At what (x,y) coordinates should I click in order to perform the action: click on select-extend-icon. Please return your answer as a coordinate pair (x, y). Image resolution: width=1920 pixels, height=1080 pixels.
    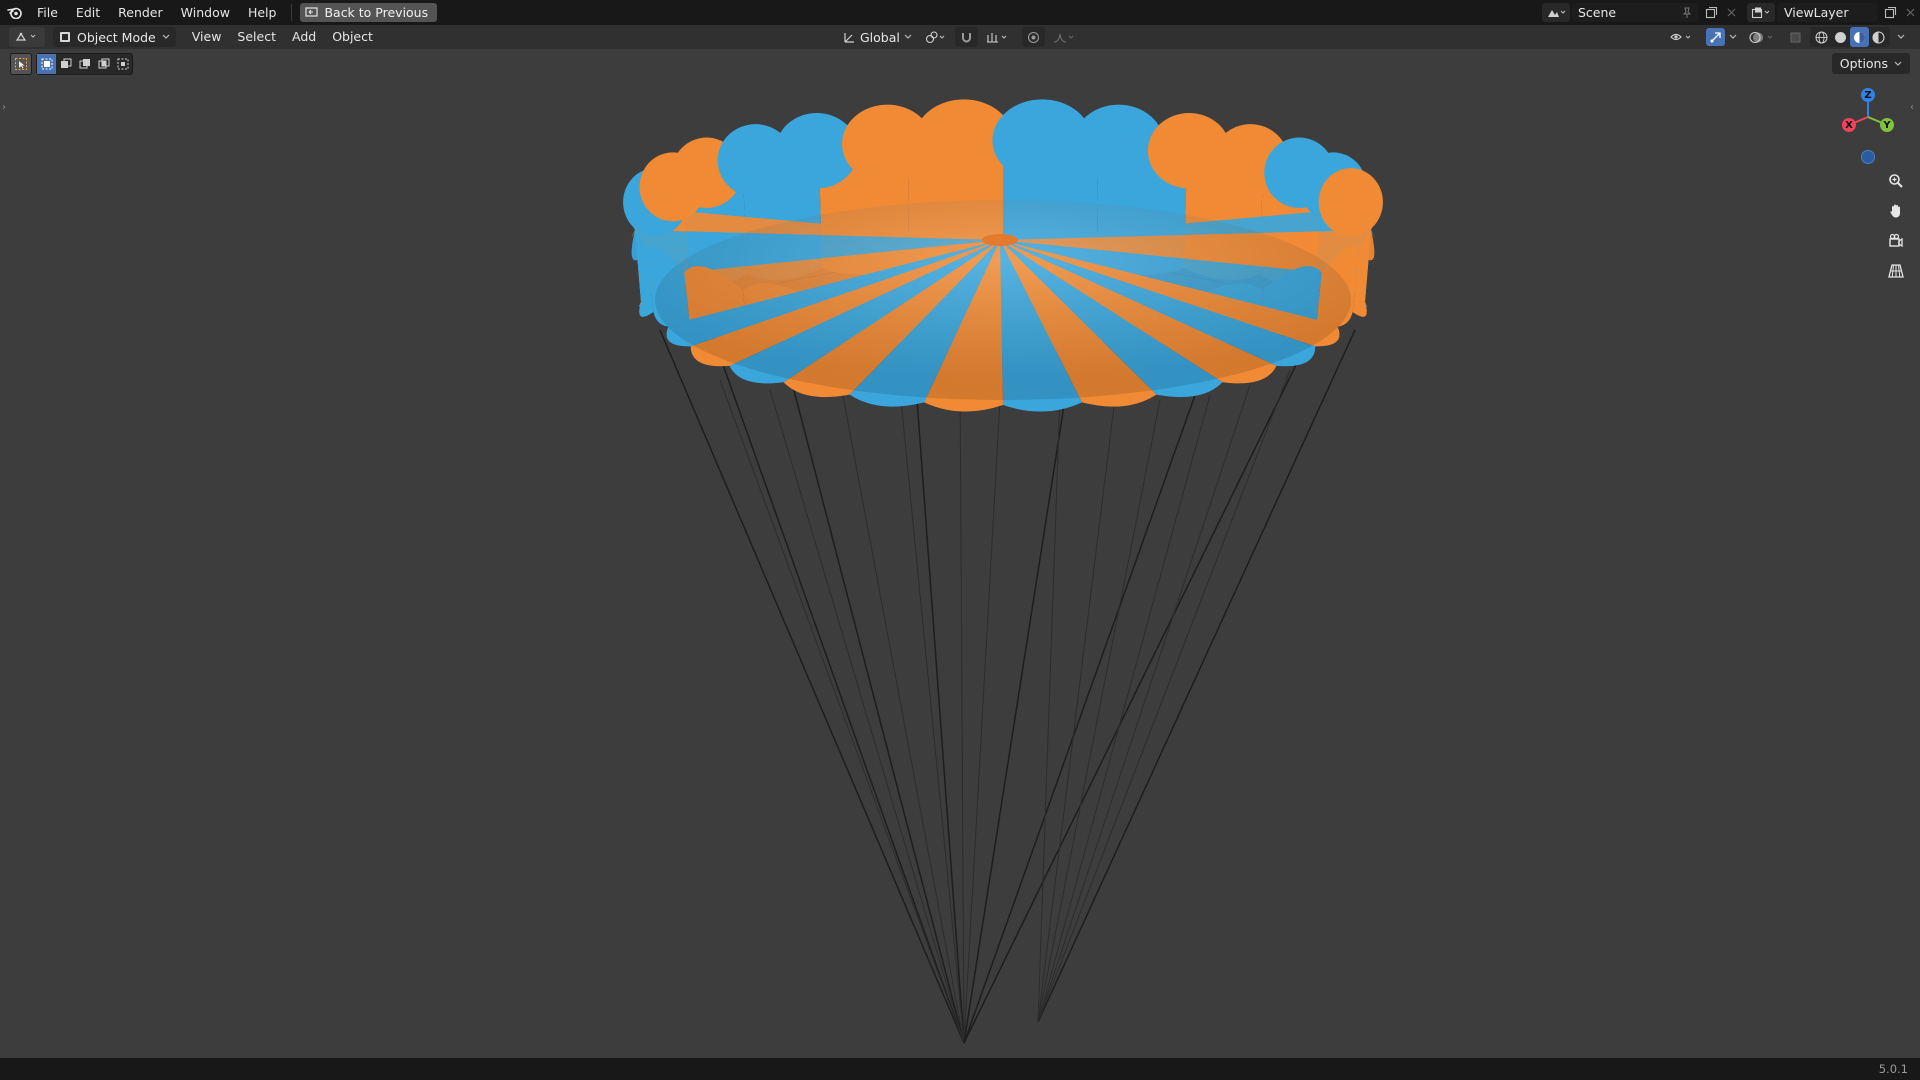
    Looking at the image, I should click on (65, 63).